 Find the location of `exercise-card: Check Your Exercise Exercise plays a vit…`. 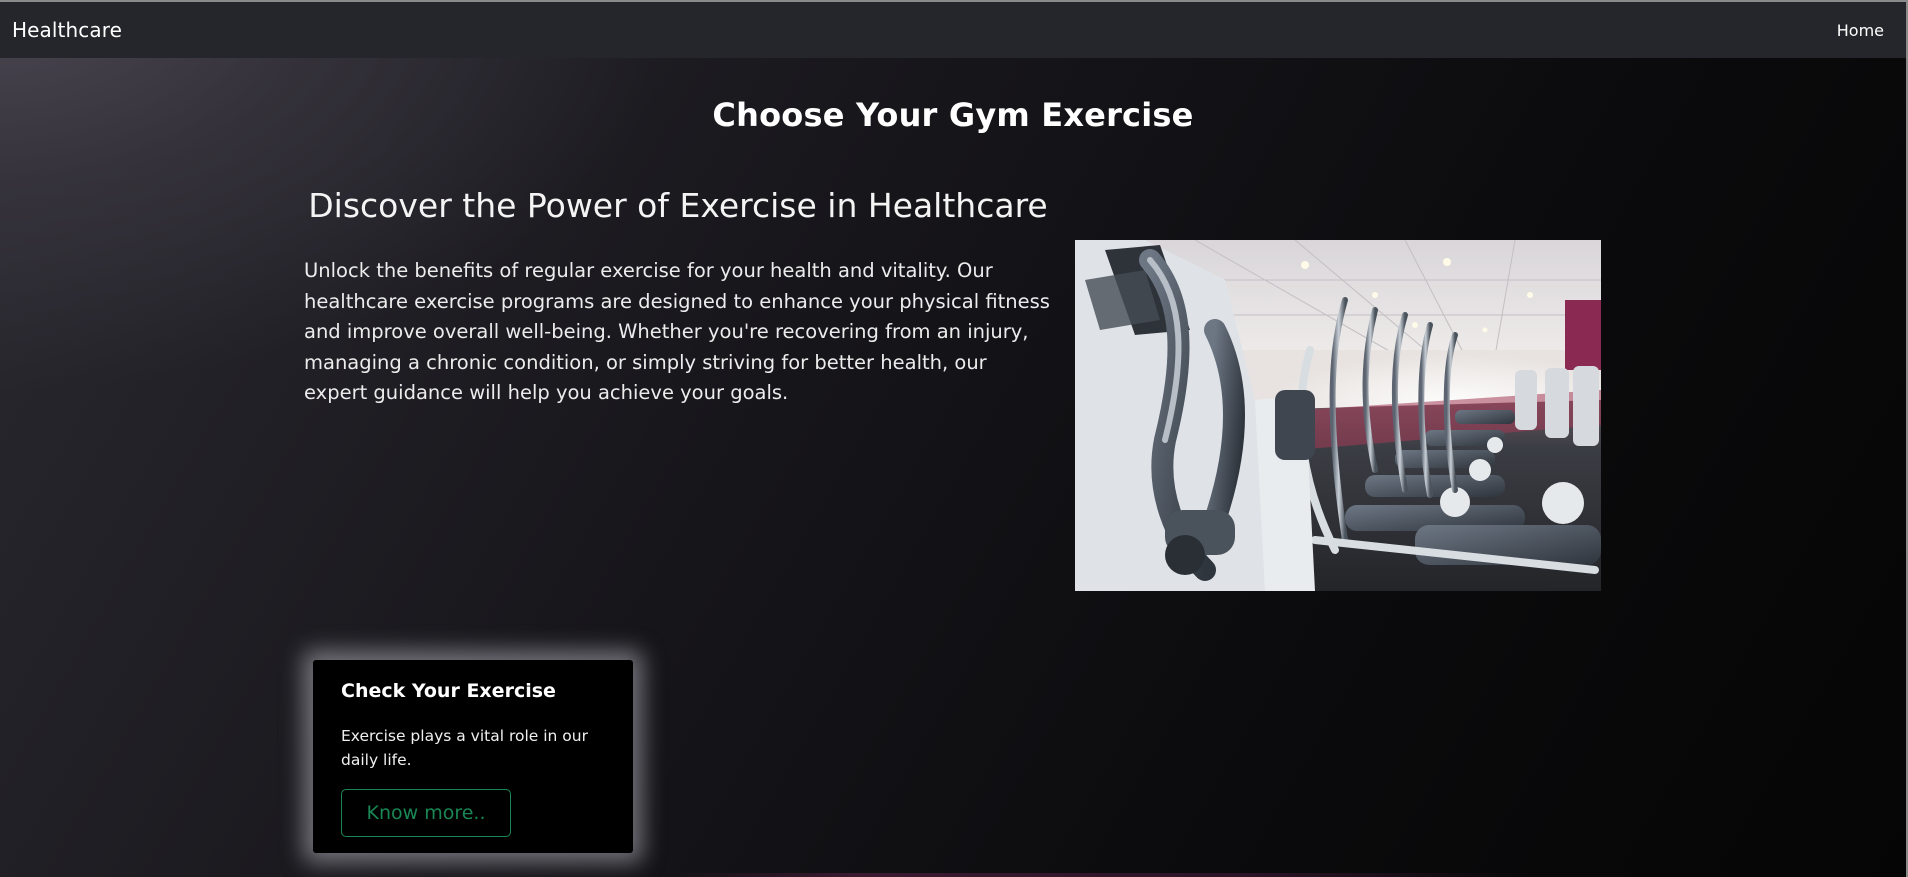

exercise-card: Check Your Exercise Exercise plays a vit… is located at coordinates (473, 756).